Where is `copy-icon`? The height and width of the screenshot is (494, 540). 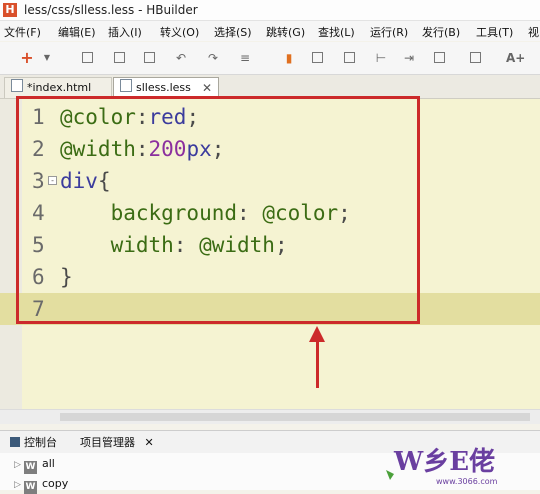 copy-icon is located at coordinates (149, 57).